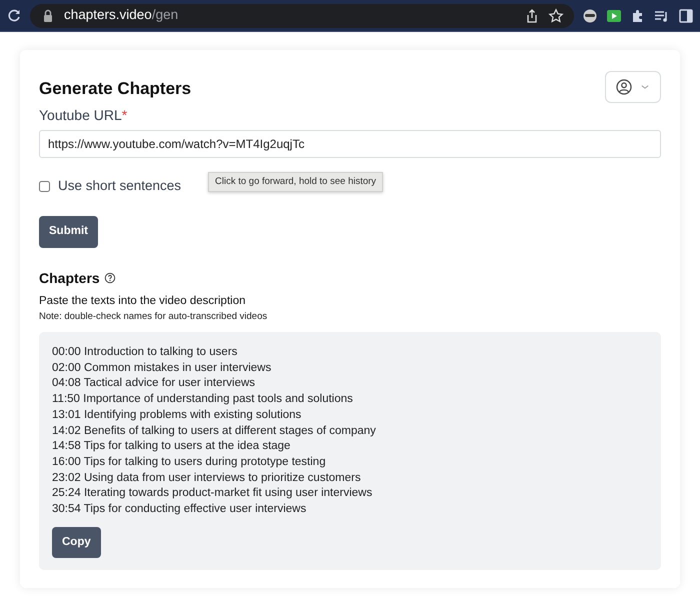 The image size is (700, 600). Describe the element at coordinates (296, 182) in the screenshot. I see `tooltip: Click to go forward, hold to see history` at that location.